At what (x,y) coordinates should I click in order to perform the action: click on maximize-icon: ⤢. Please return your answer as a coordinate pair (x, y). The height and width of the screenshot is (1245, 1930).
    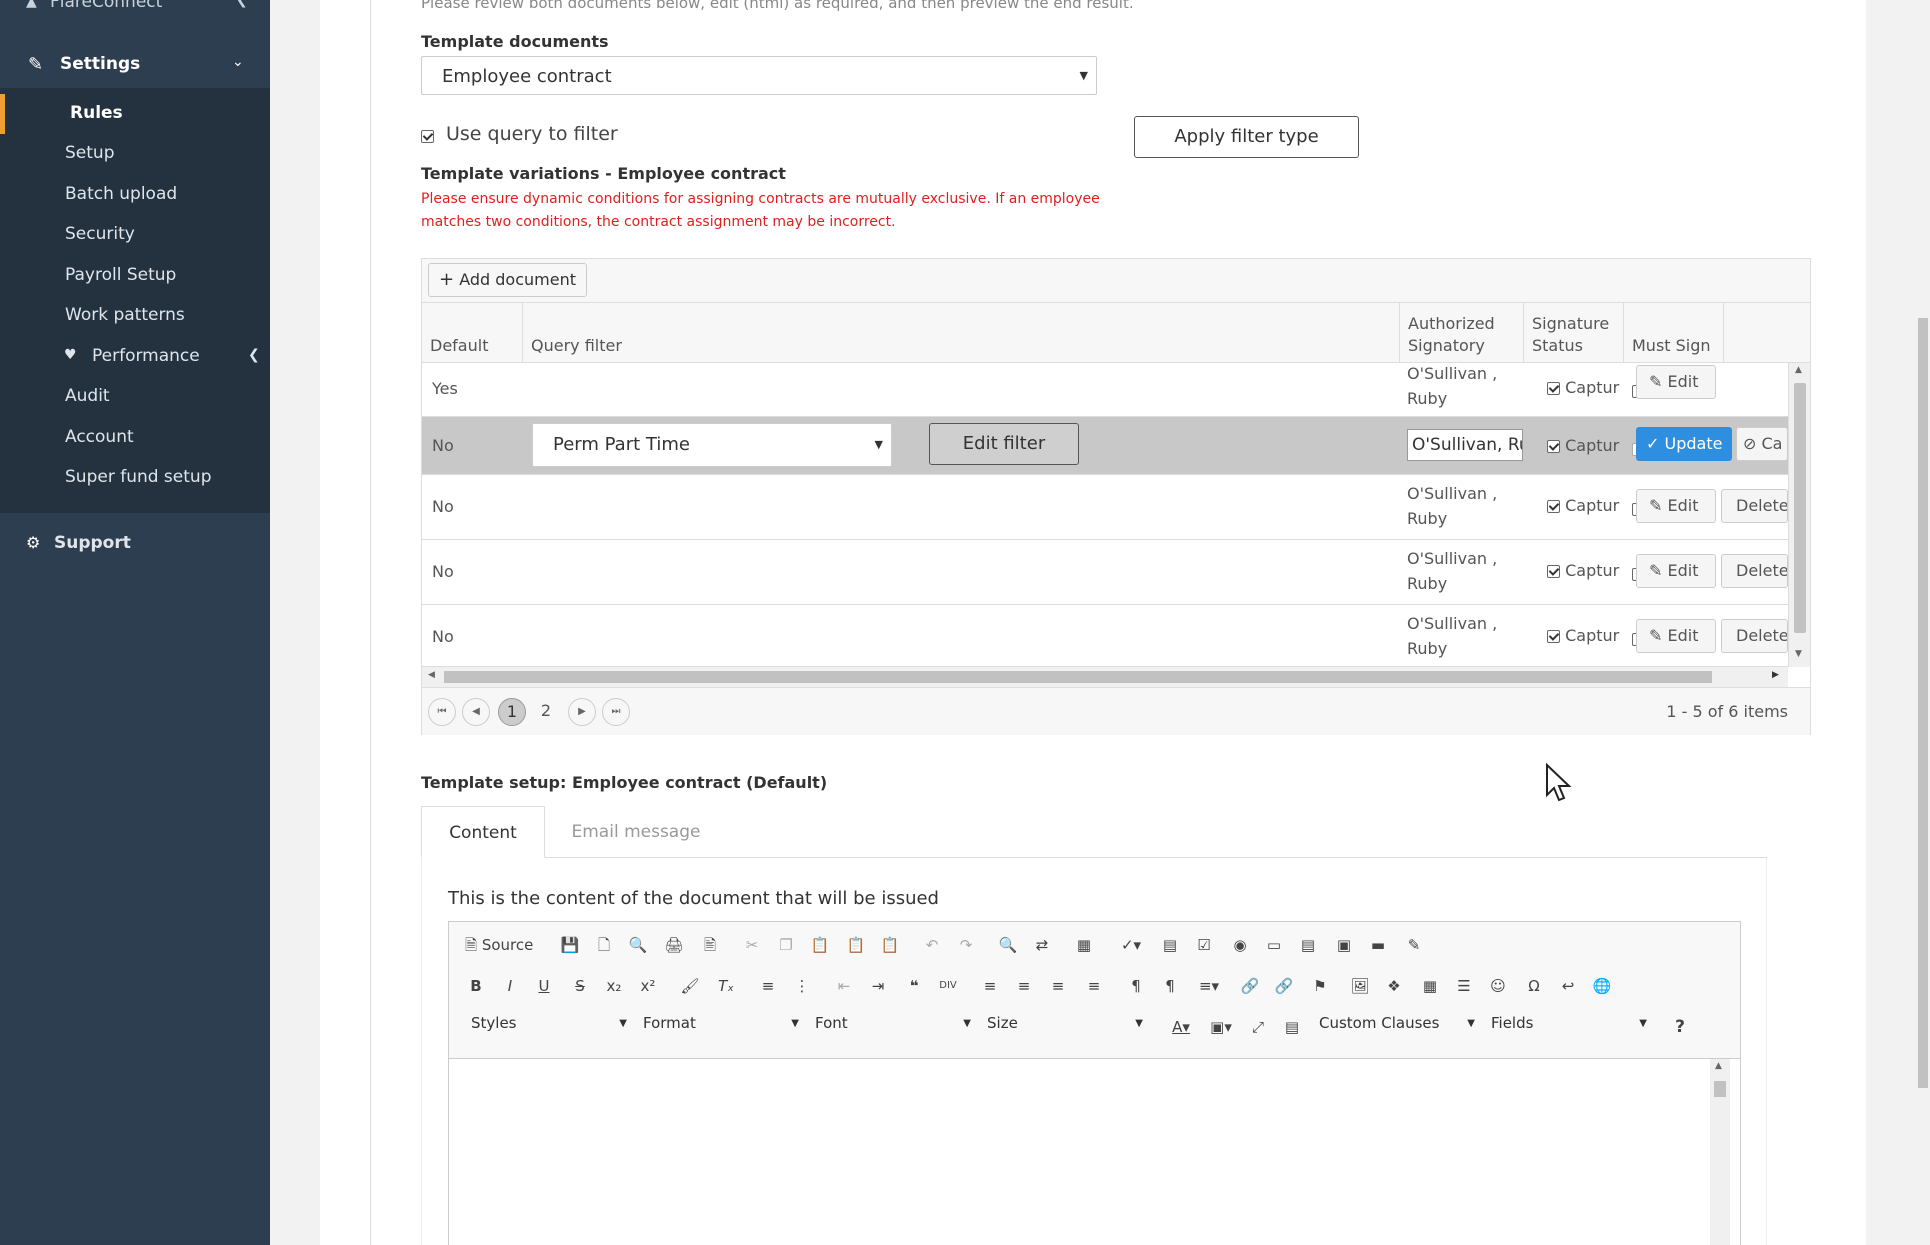
    Looking at the image, I should click on (1258, 1027).